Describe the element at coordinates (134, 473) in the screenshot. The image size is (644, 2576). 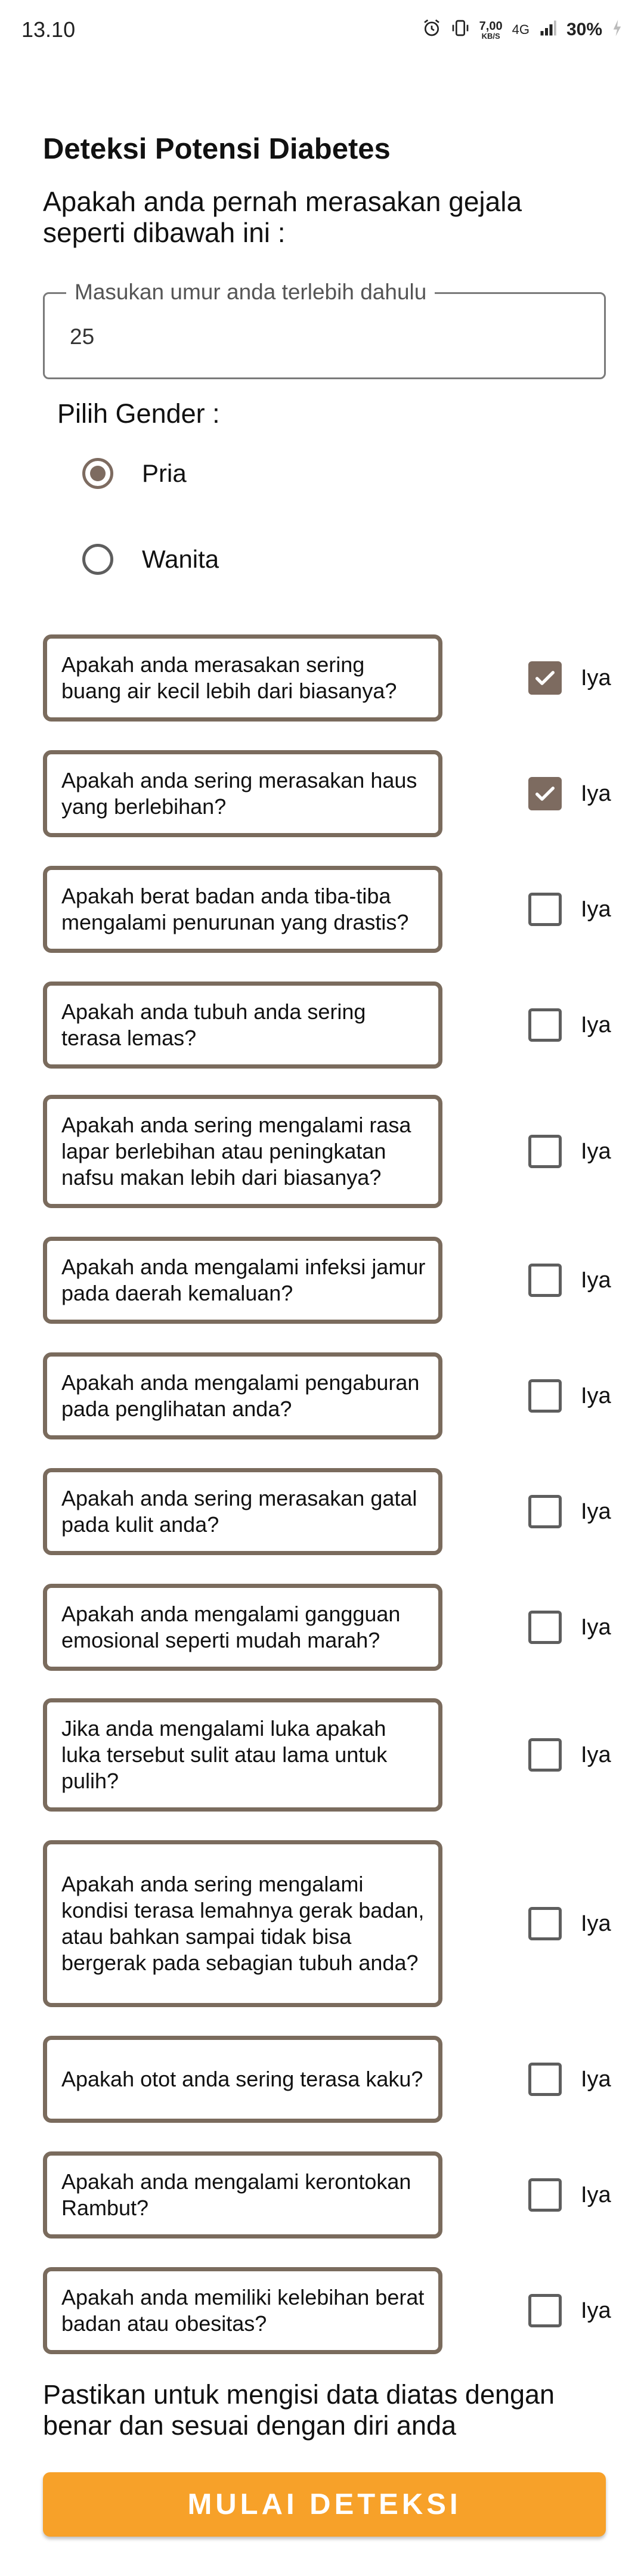
I see `gender-option-pria: Pria` at that location.